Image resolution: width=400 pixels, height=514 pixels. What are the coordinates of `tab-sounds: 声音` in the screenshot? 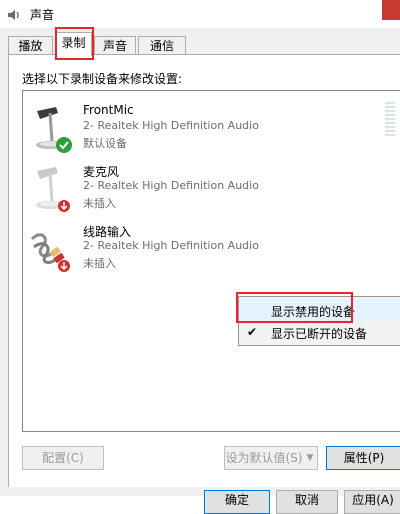 It's located at (115, 45).